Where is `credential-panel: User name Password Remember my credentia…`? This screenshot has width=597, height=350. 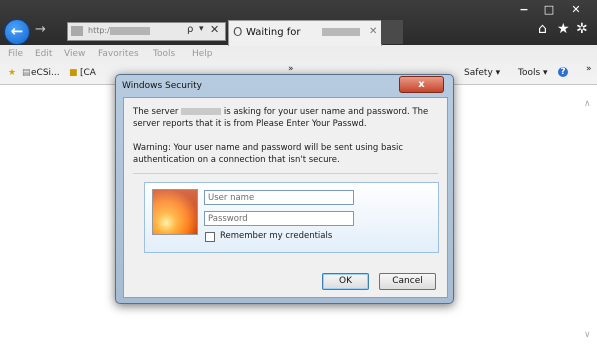
credential-panel: User name Password Remember my credentia… is located at coordinates (291, 217).